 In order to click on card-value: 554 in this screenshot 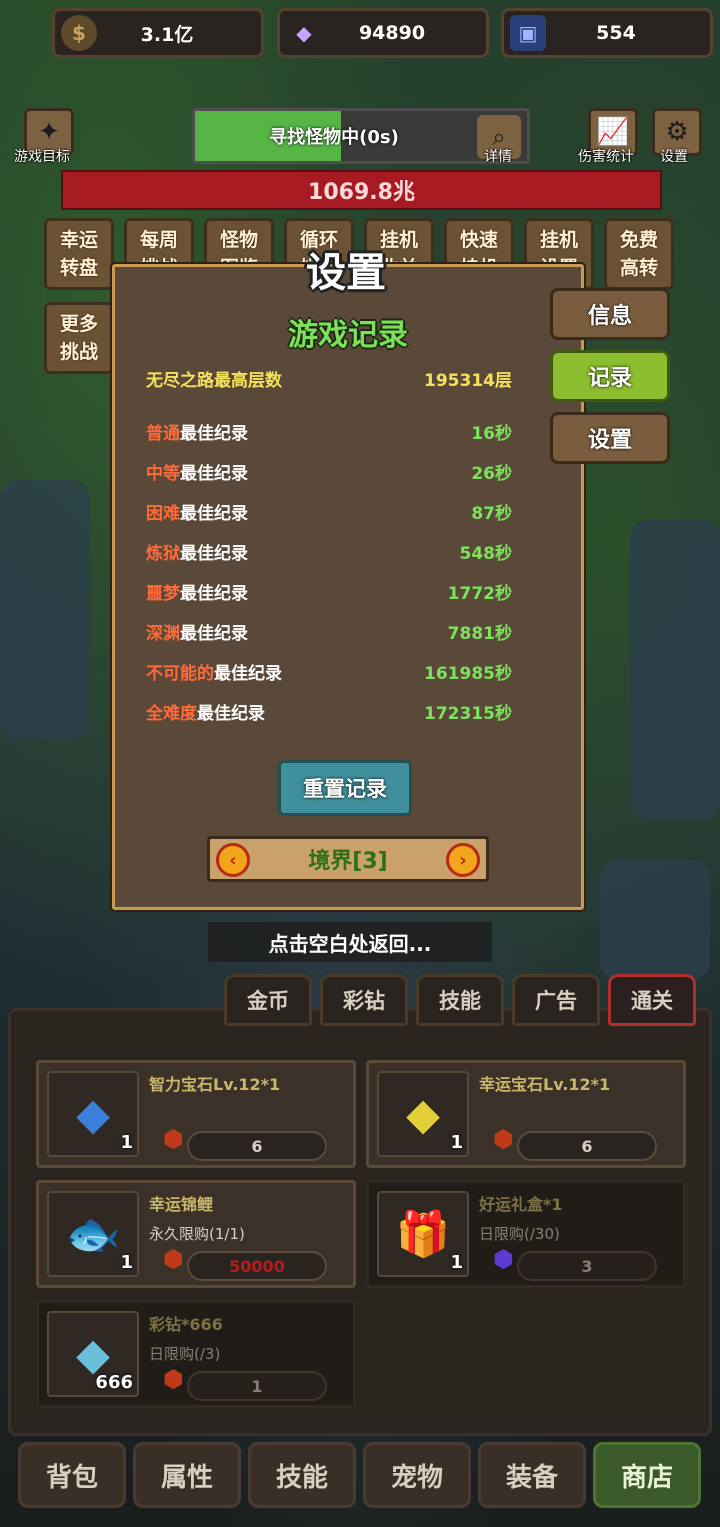, I will do `click(616, 33)`.